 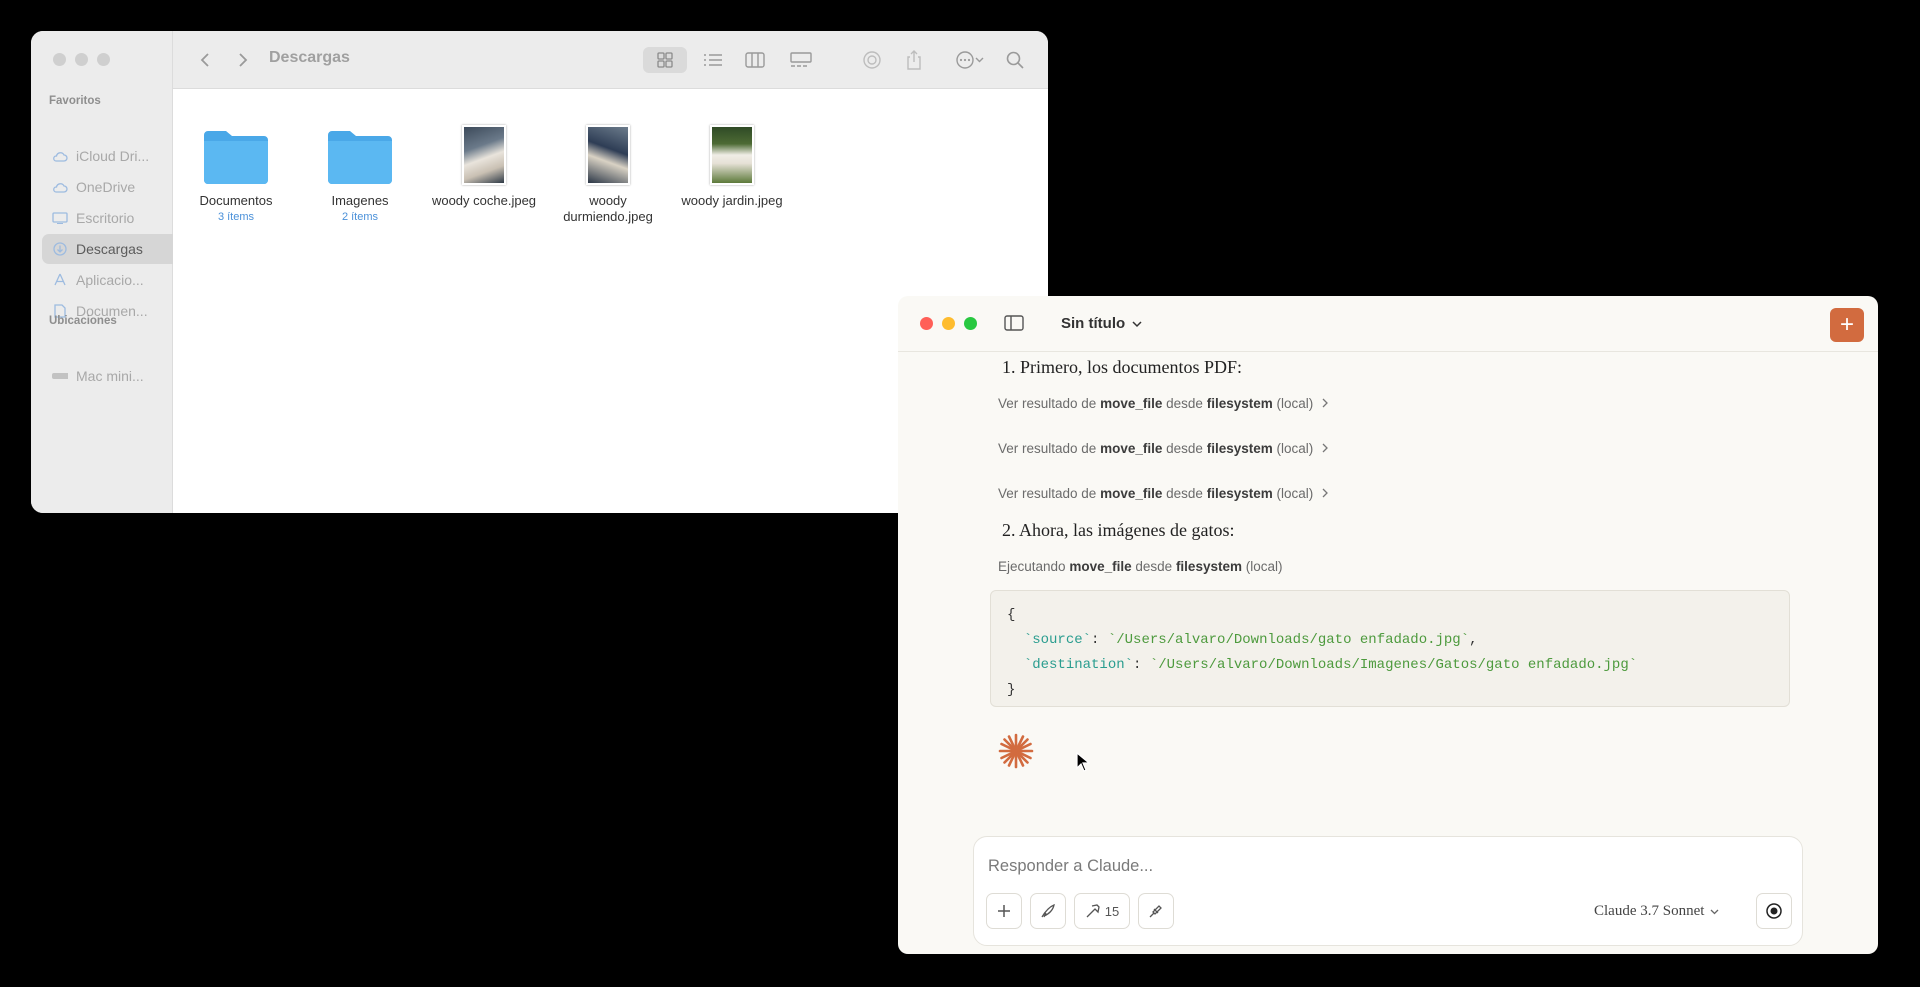 I want to click on step-heading: 1. Primero, los documentos PDF:, so click(x=1122, y=367).